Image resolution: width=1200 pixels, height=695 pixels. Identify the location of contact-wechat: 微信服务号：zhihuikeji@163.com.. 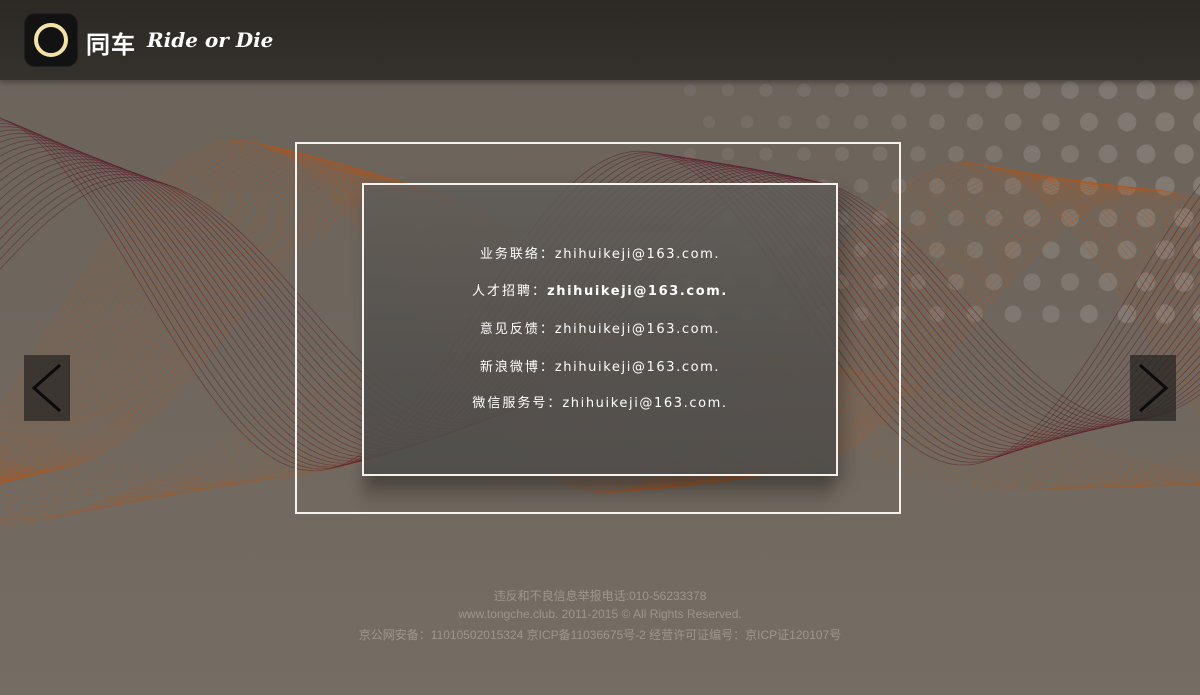
(600, 401).